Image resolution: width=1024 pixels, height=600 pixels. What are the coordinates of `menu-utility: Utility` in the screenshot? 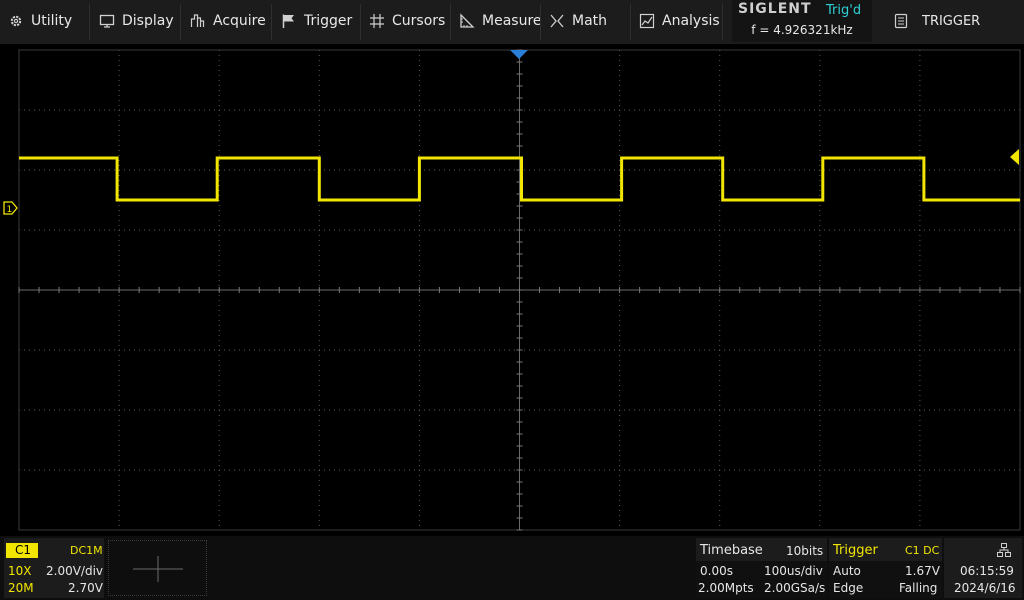 It's located at (40, 21).